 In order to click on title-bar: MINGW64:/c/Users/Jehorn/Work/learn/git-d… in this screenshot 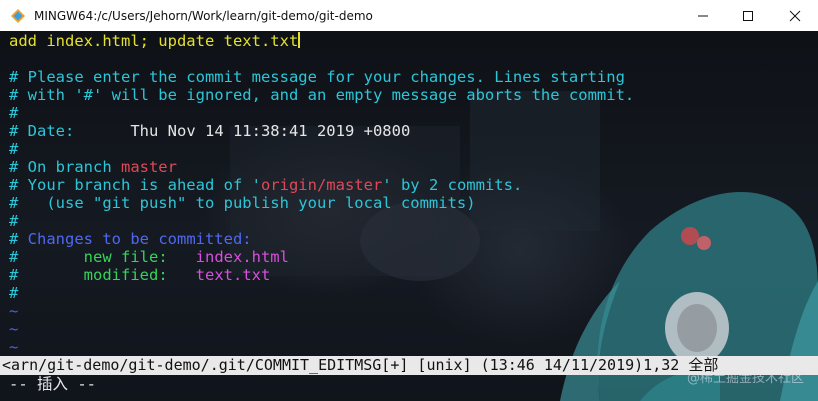, I will do `click(409, 15)`.